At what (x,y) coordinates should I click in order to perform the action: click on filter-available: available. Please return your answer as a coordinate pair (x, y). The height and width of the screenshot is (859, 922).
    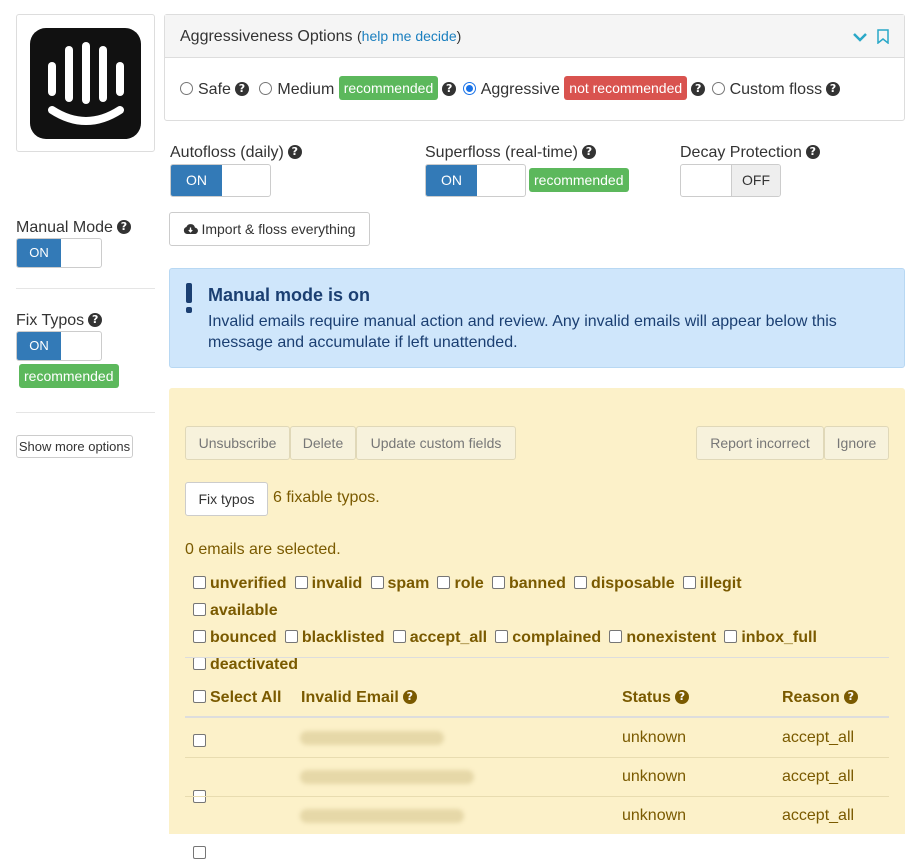
    Looking at the image, I should click on (235, 610).